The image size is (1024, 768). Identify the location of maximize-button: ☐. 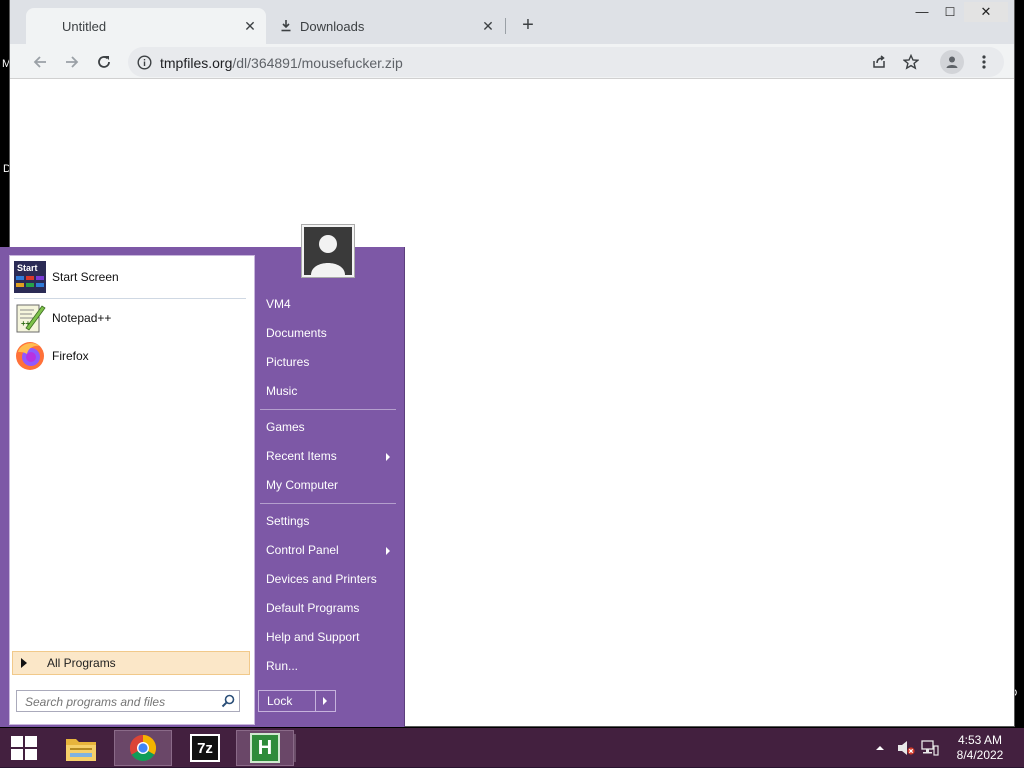
(950, 12).